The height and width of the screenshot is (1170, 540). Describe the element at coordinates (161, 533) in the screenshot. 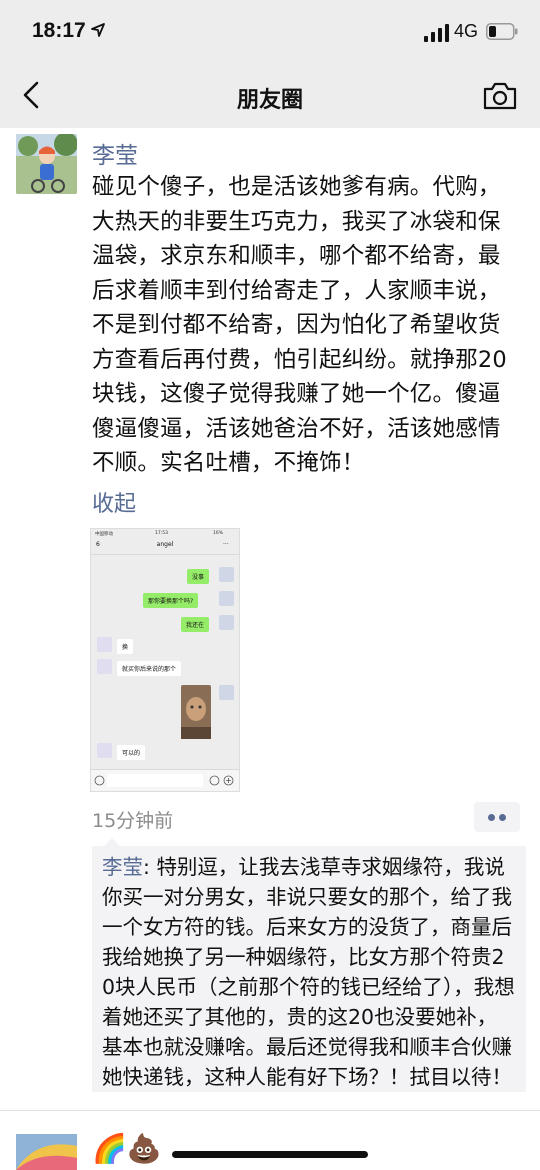

I see `image-time: 17:53` at that location.